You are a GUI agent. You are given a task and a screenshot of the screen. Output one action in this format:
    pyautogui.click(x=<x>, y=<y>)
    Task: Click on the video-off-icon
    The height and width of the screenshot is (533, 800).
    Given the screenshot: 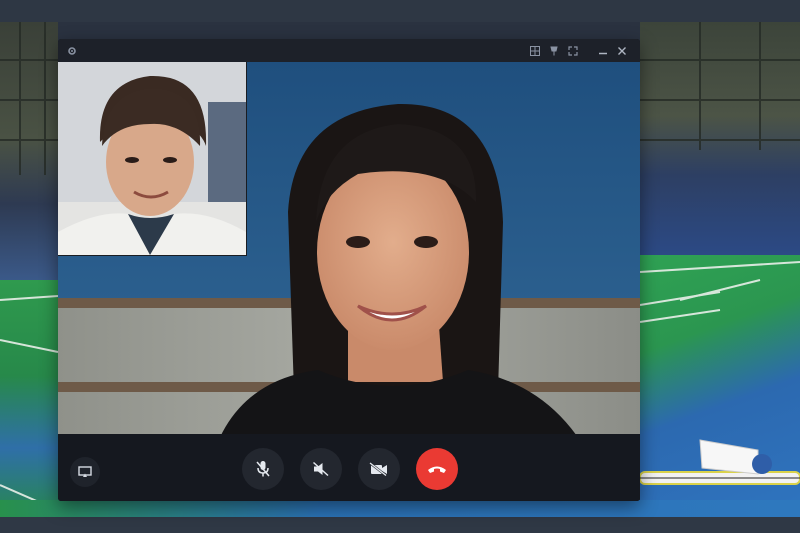 What is the action you would take?
    pyautogui.click(x=378, y=469)
    